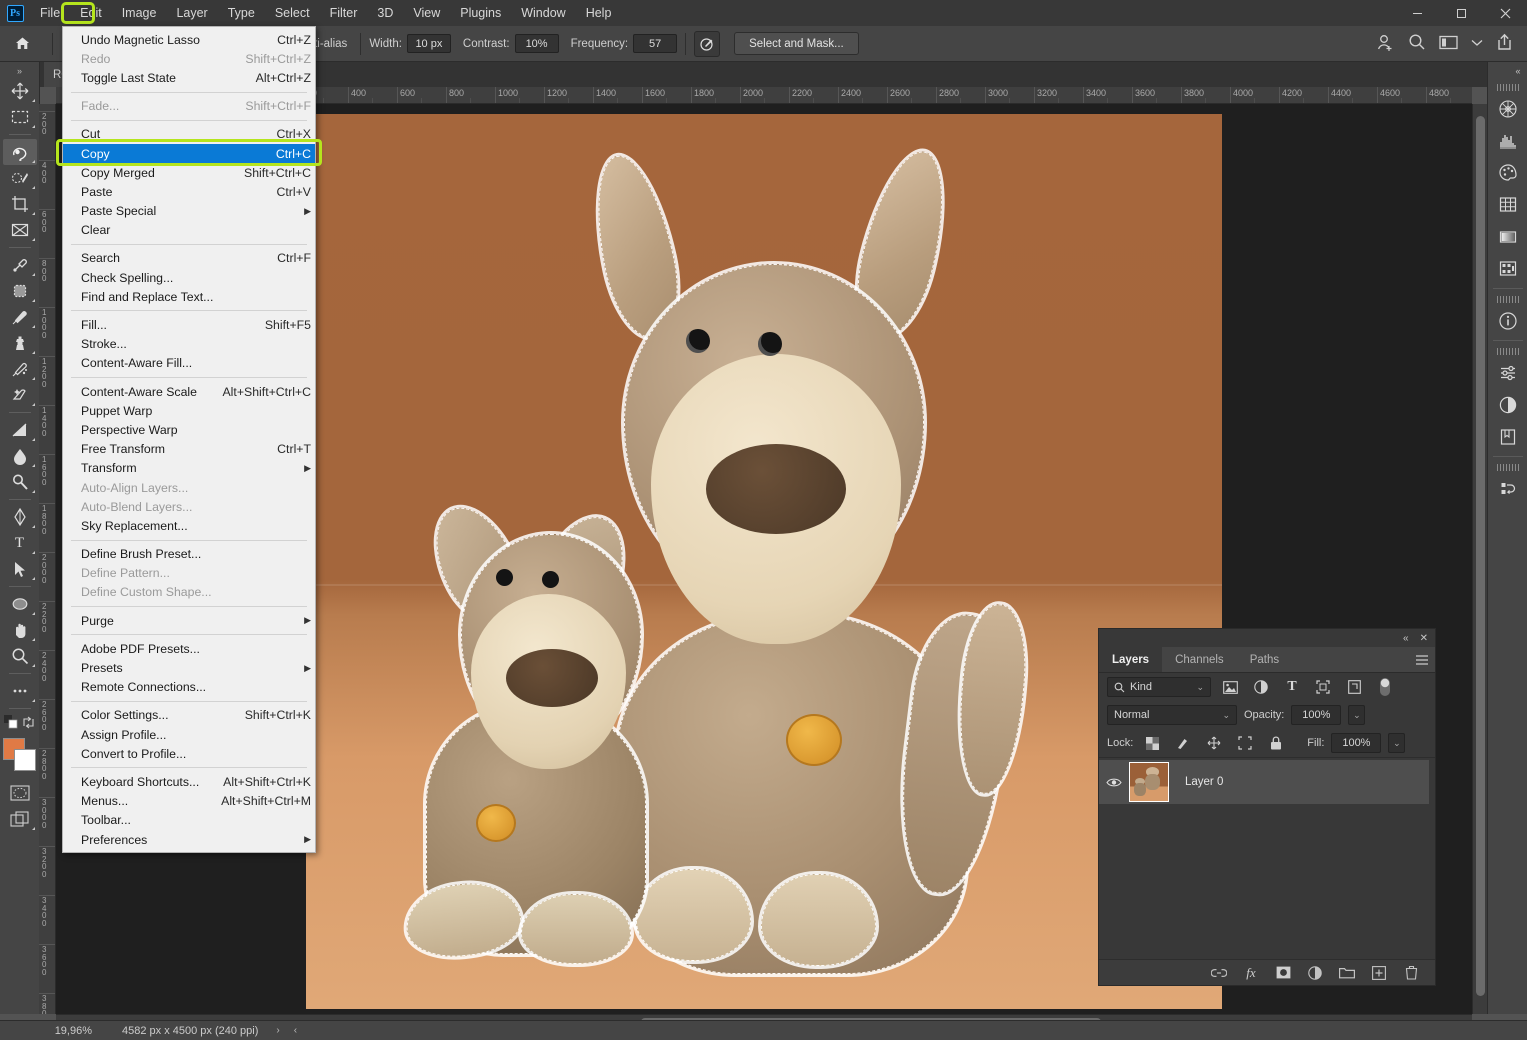  I want to click on menu-image: Image, so click(139, 13).